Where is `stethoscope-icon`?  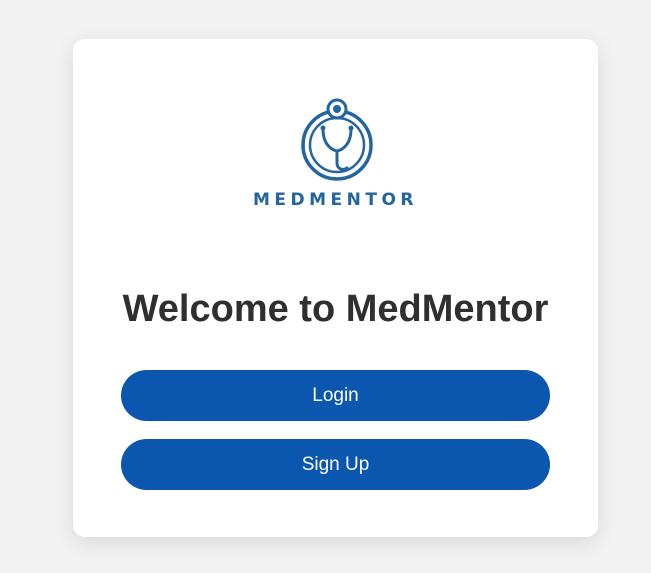 stethoscope-icon is located at coordinates (337, 139).